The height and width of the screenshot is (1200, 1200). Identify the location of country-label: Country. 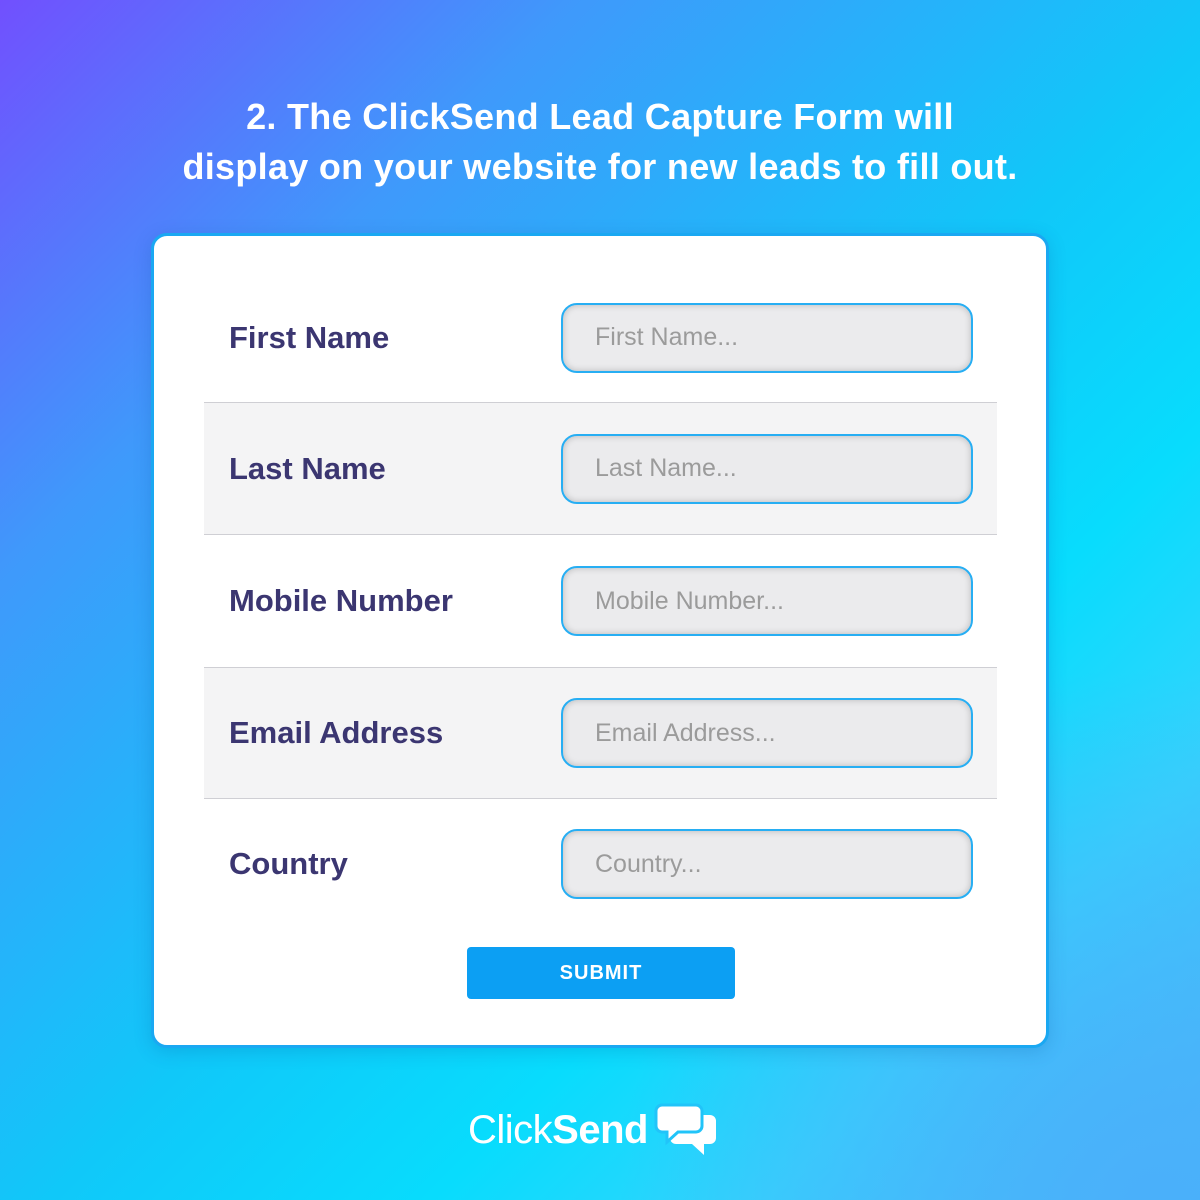
(288, 863).